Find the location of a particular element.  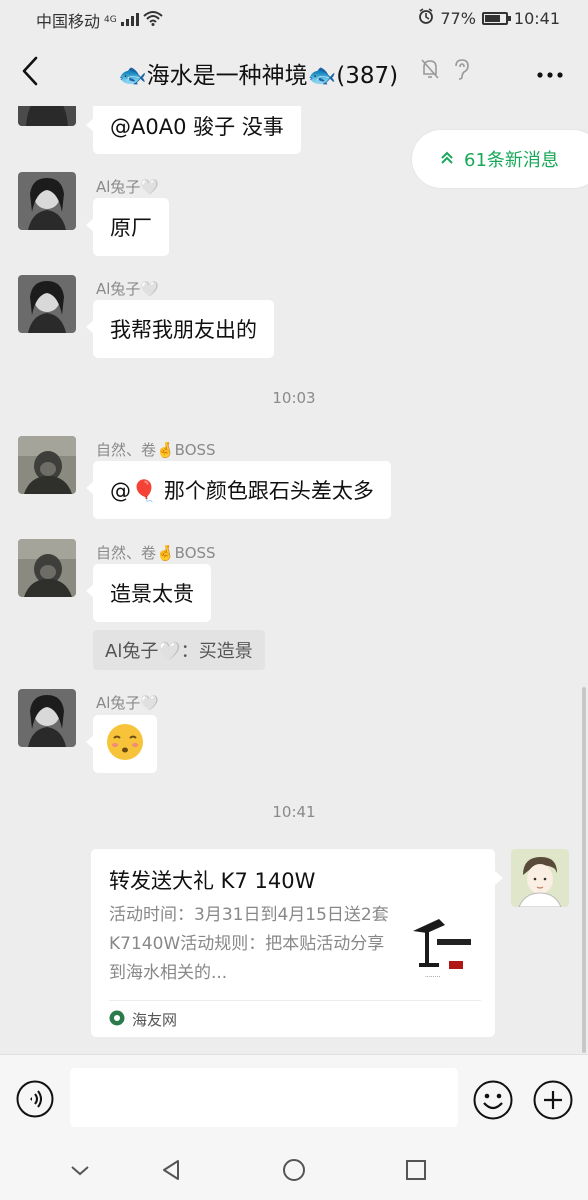

ear-icon is located at coordinates (461, 71).